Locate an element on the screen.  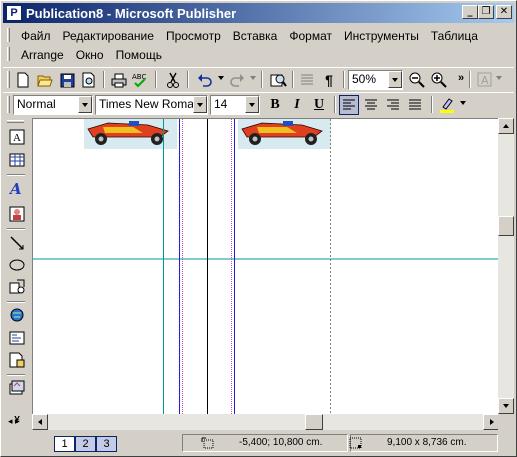
page-tab-3: 3 is located at coordinates (106, 444).